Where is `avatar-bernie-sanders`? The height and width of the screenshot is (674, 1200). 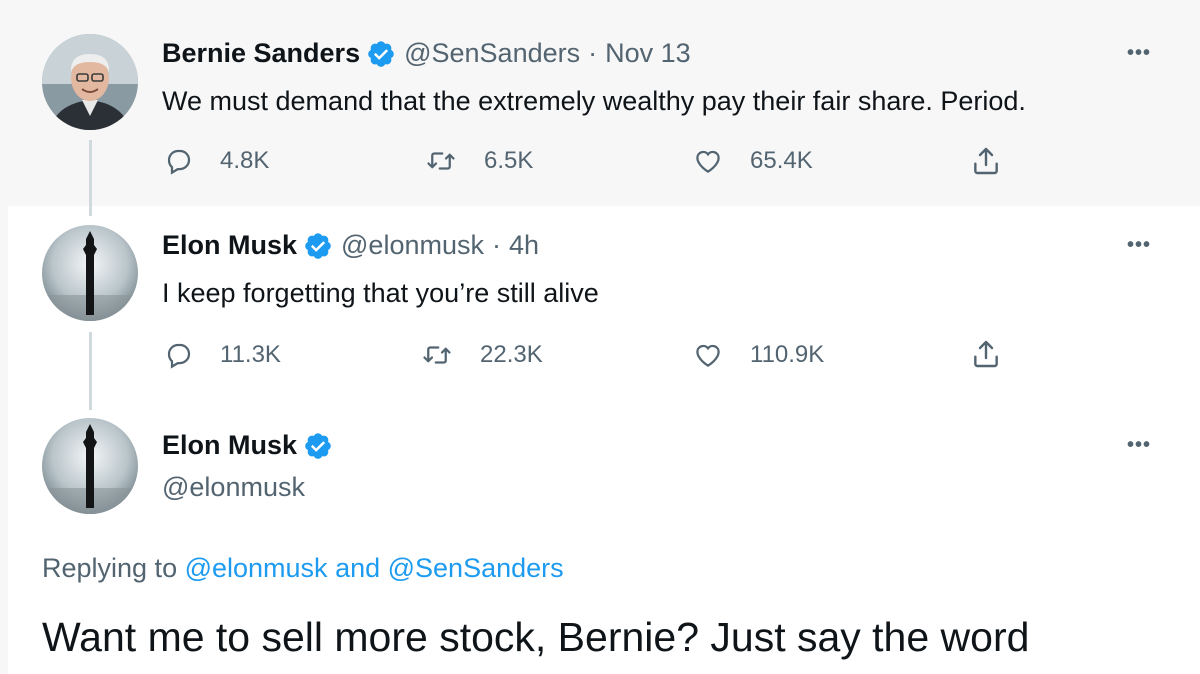 avatar-bernie-sanders is located at coordinates (90, 82).